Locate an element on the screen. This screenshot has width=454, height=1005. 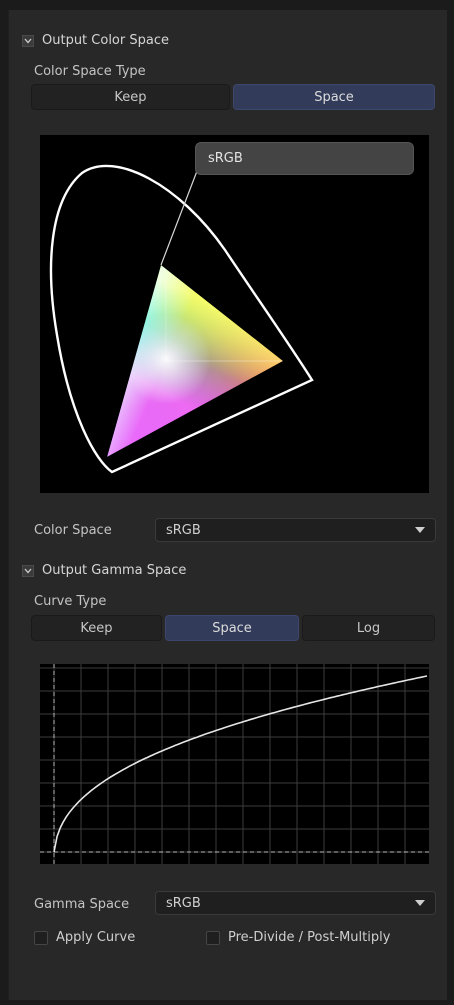
curve-type-log-button: Log is located at coordinates (368, 628).